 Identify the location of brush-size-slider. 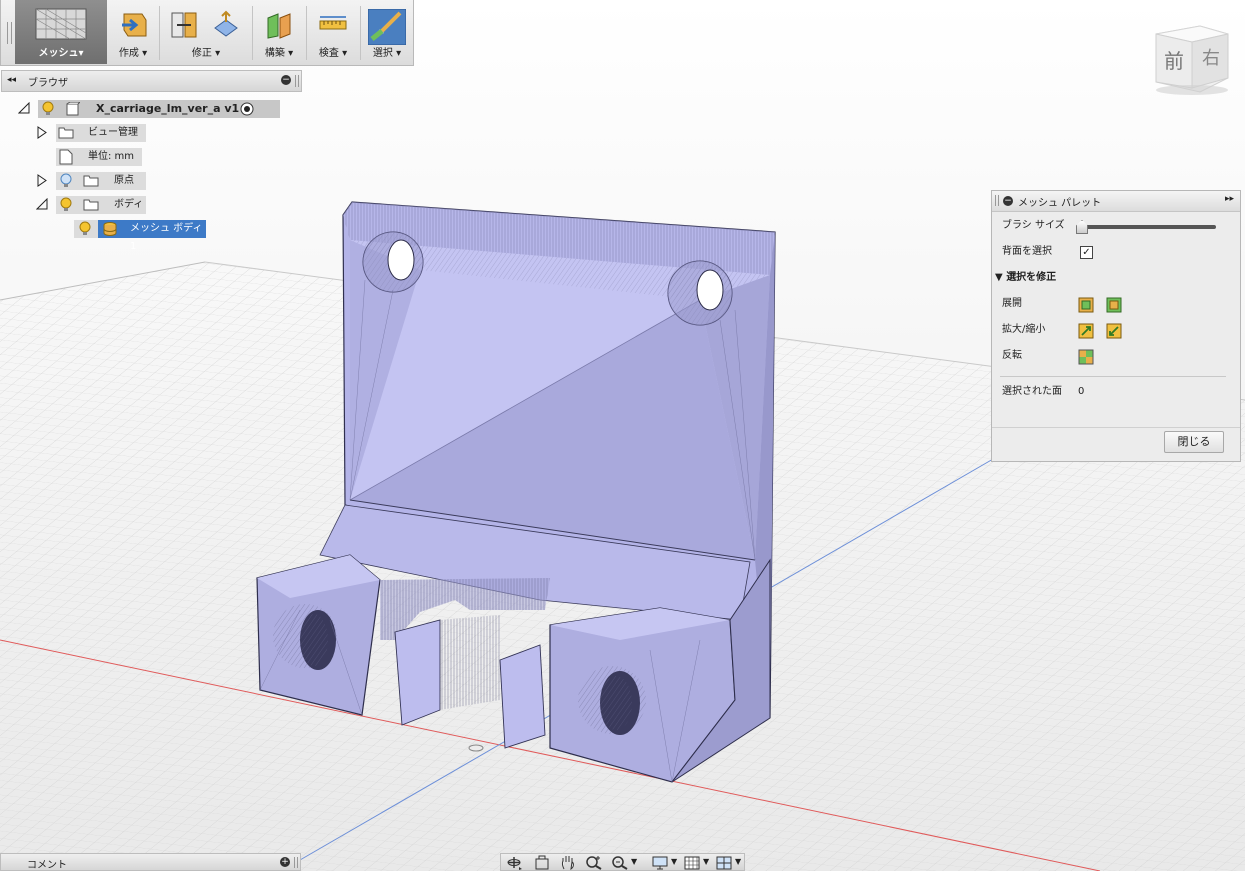
(1146, 227).